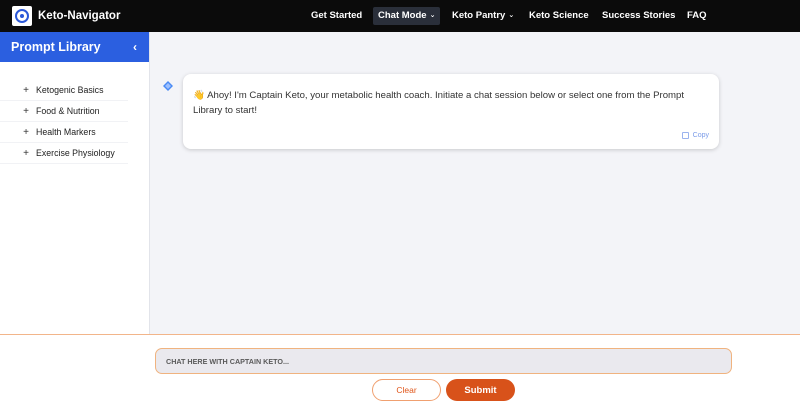 This screenshot has height=412, width=800. I want to click on nav-chat-mode: Chat Mode ⌄, so click(407, 16).